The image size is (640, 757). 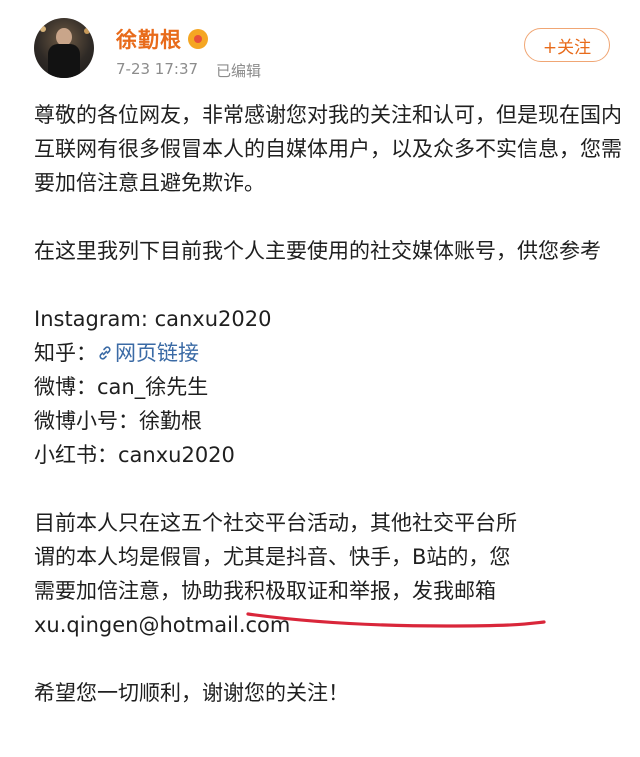 I want to click on link-icon, so click(x=105, y=353).